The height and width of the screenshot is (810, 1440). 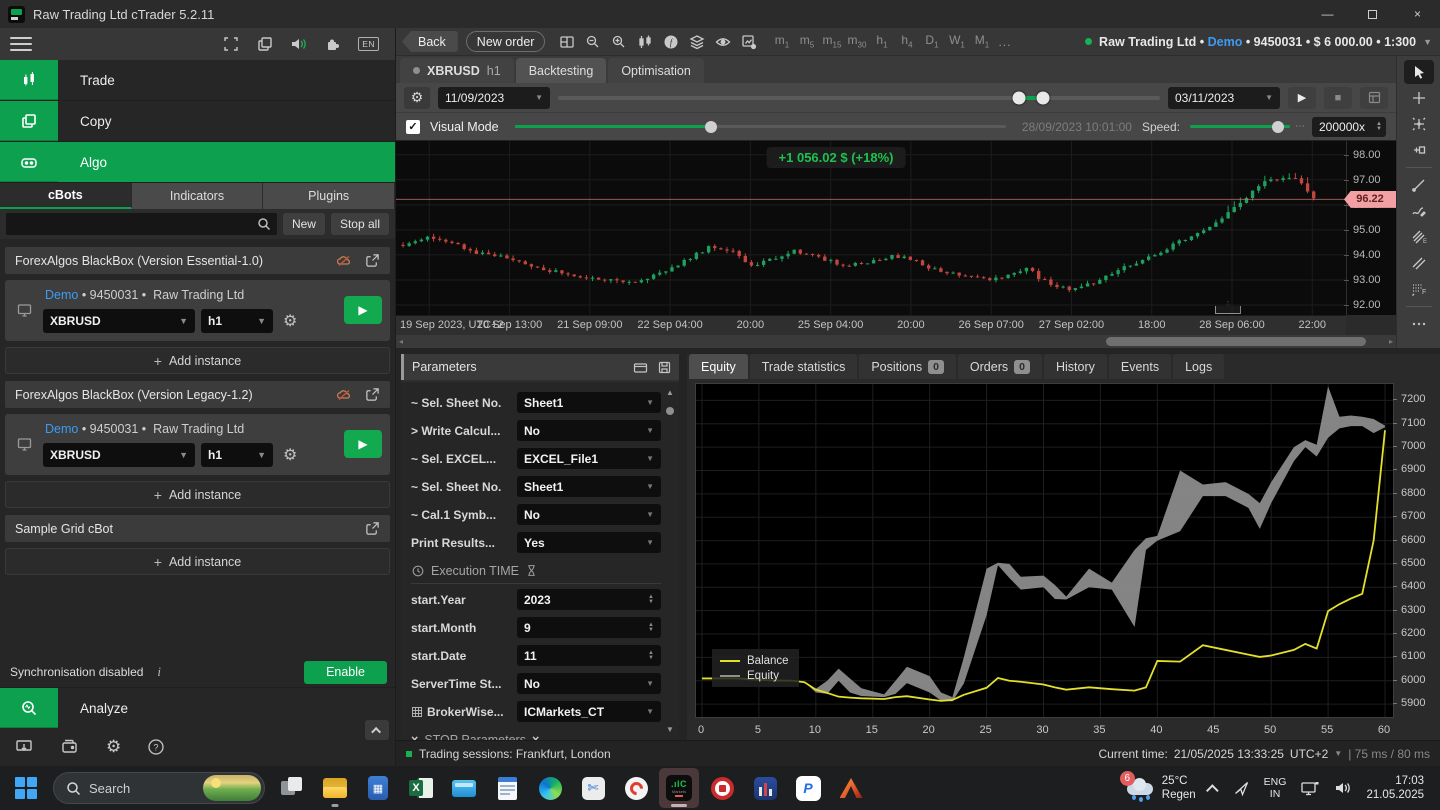 What do you see at coordinates (401, 341) in the screenshot?
I see `scroll-left-icon: ◂` at bounding box center [401, 341].